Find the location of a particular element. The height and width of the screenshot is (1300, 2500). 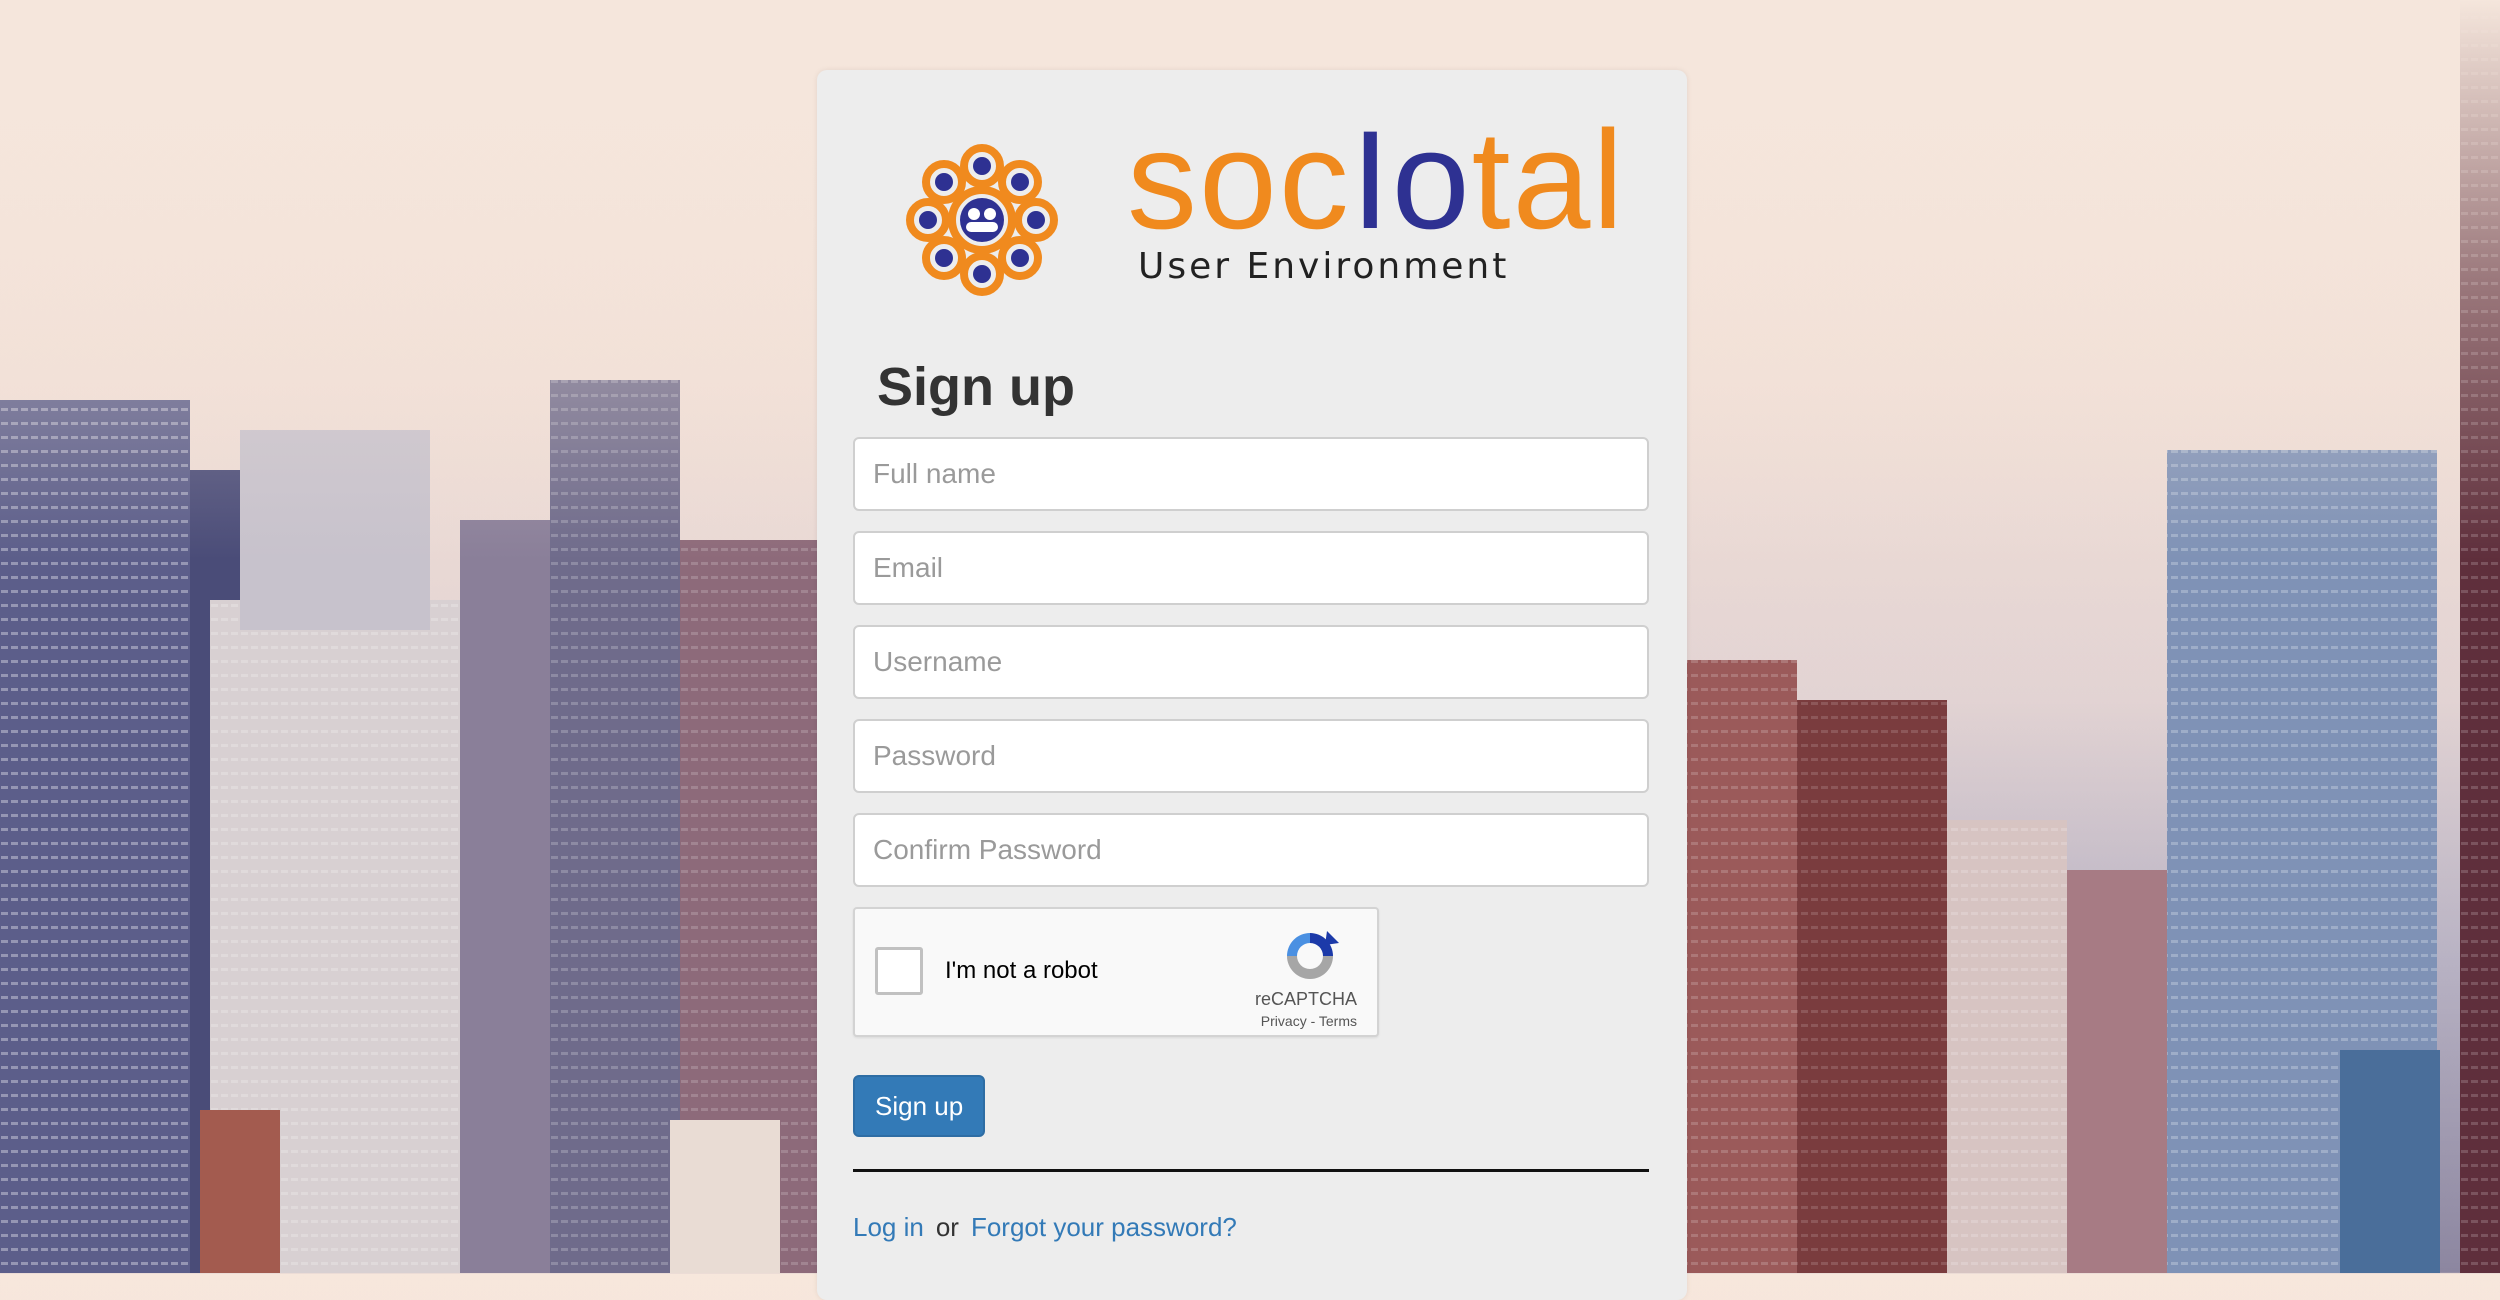

log-in-link: Log in is located at coordinates (888, 1227).